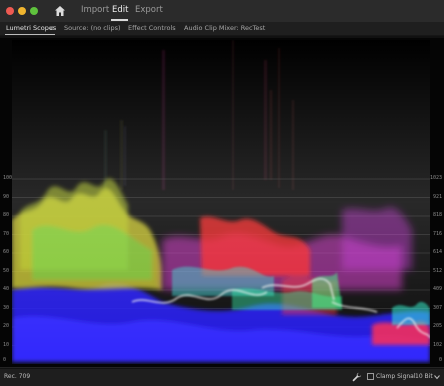  What do you see at coordinates (437, 197) in the screenshot?
I see `right-tick: 921` at bounding box center [437, 197].